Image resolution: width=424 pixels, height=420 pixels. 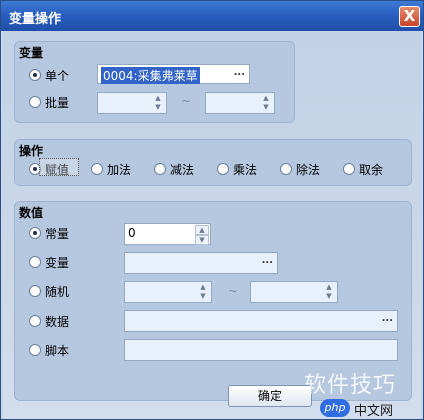 I want to click on batch-from-spinner: ▲ ▼, so click(x=158, y=103).